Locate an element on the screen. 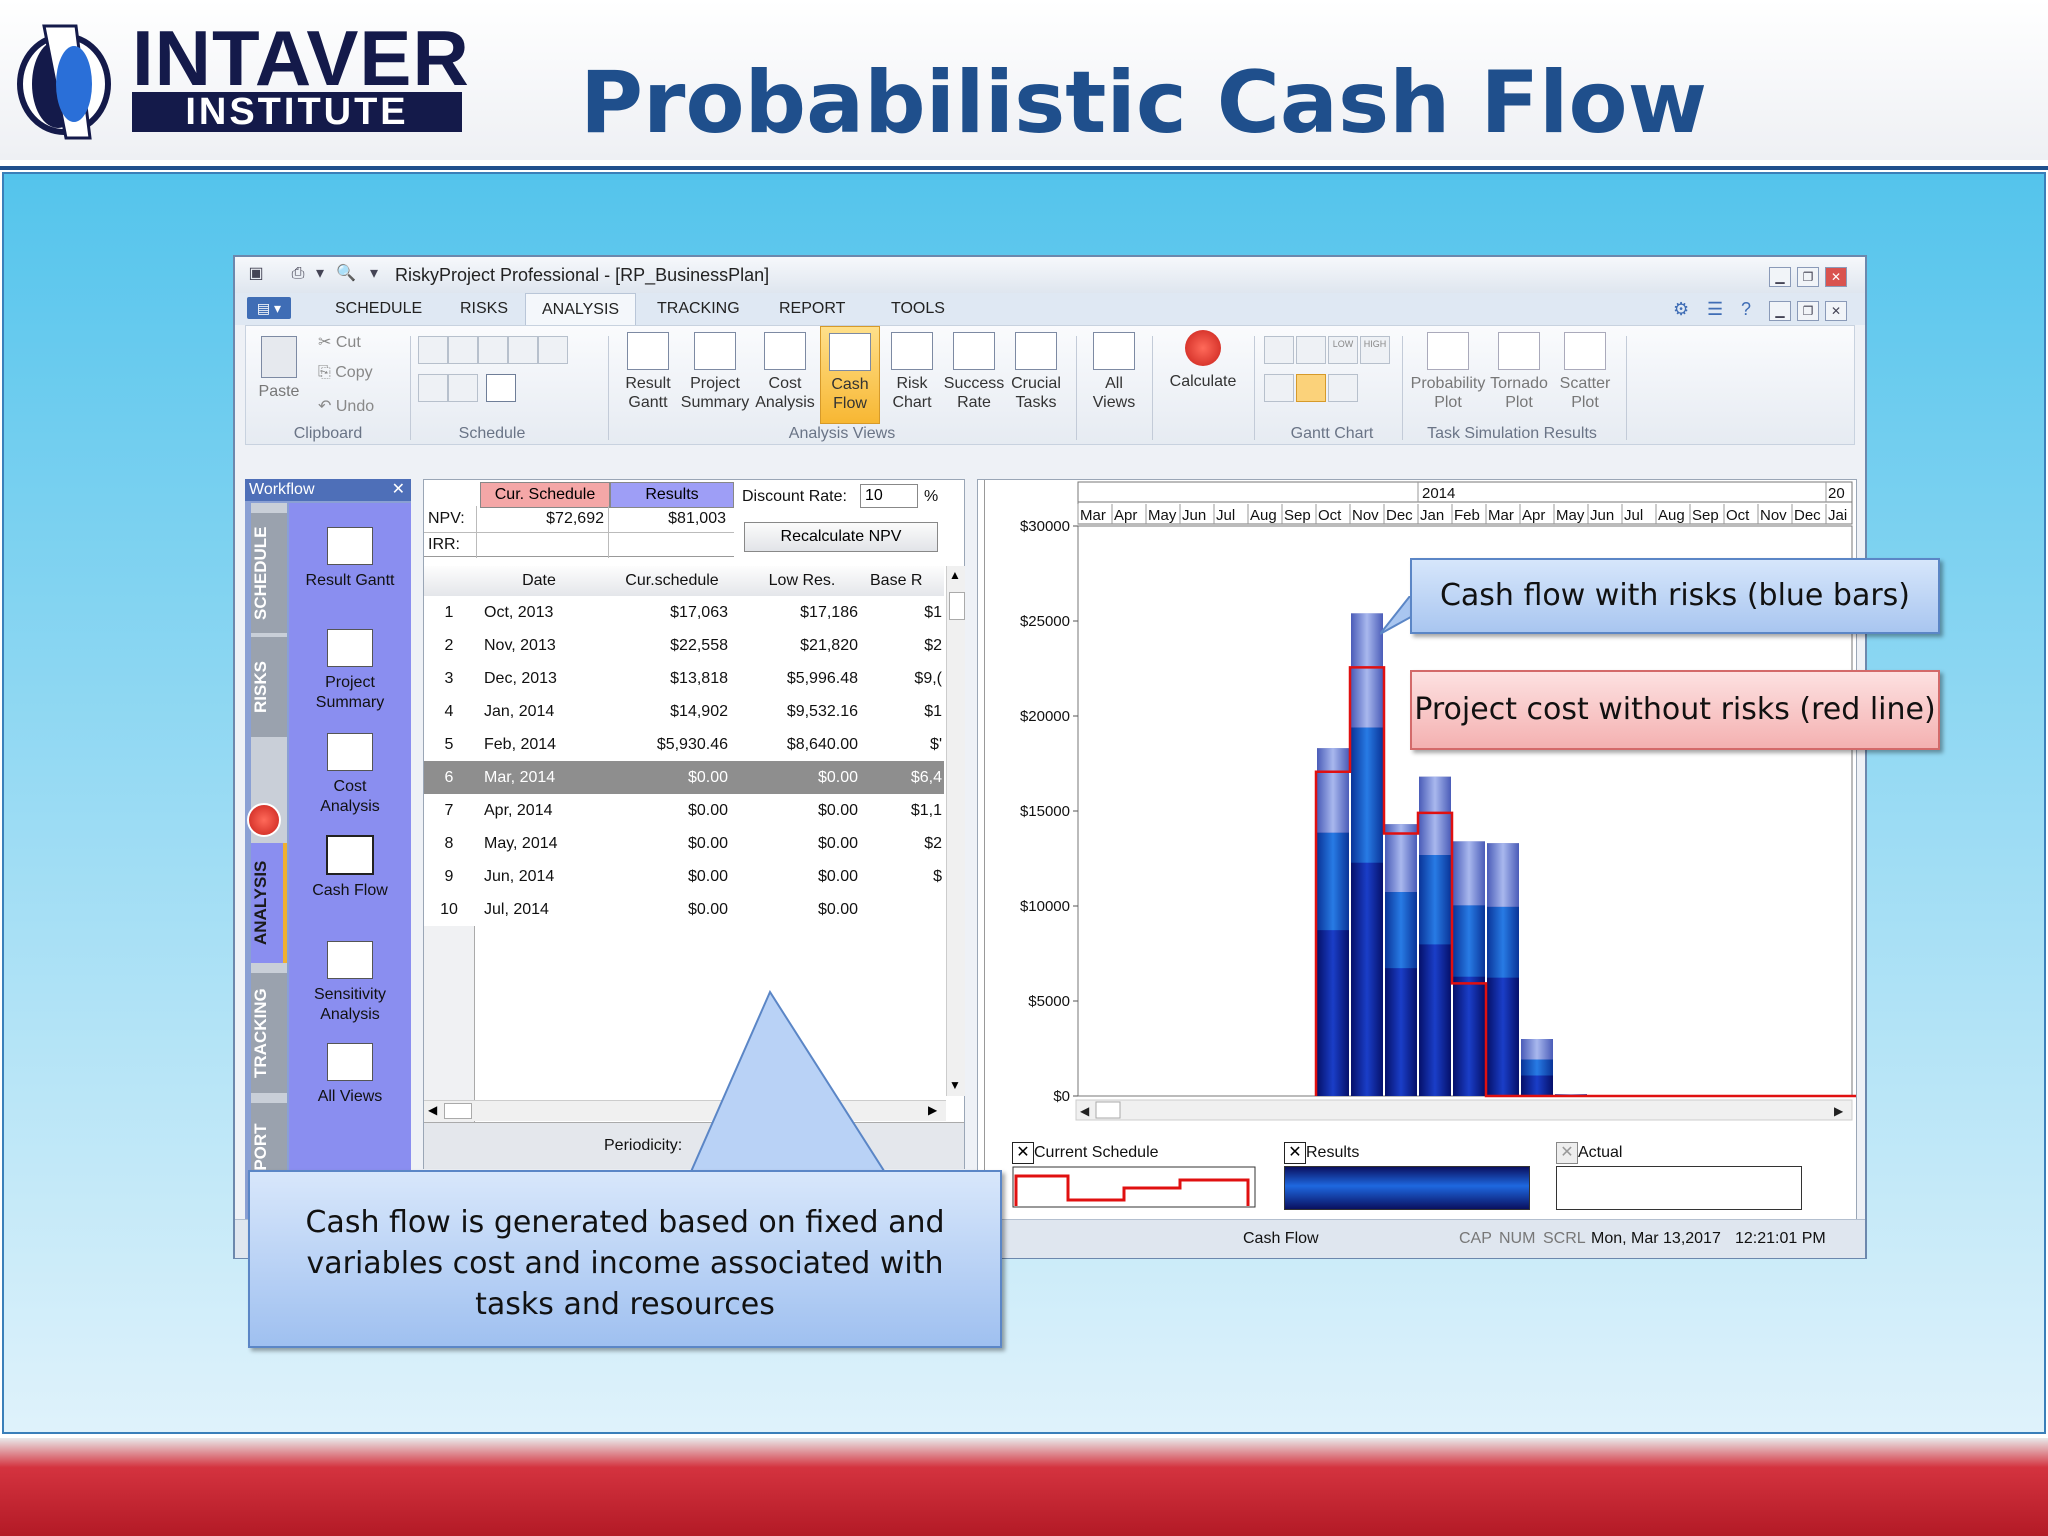 This screenshot has width=2048, height=1536. scroll-left-icon: ◀ is located at coordinates (432, 1110).